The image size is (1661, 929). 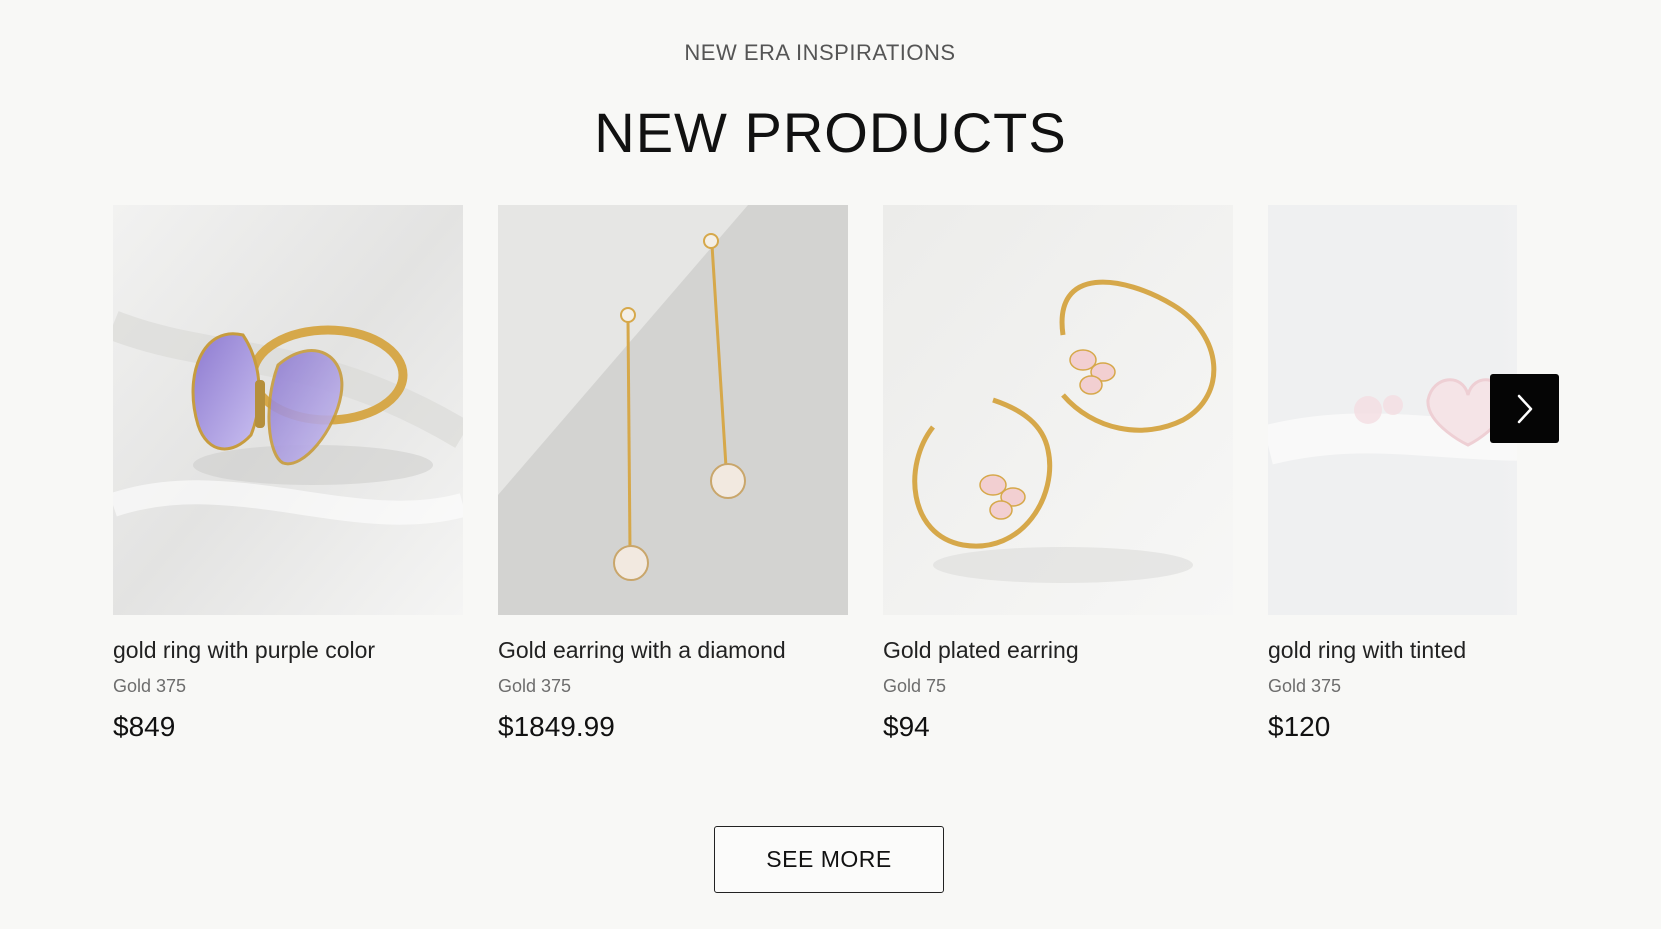 I want to click on product-price: $1849.99, so click(x=556, y=726).